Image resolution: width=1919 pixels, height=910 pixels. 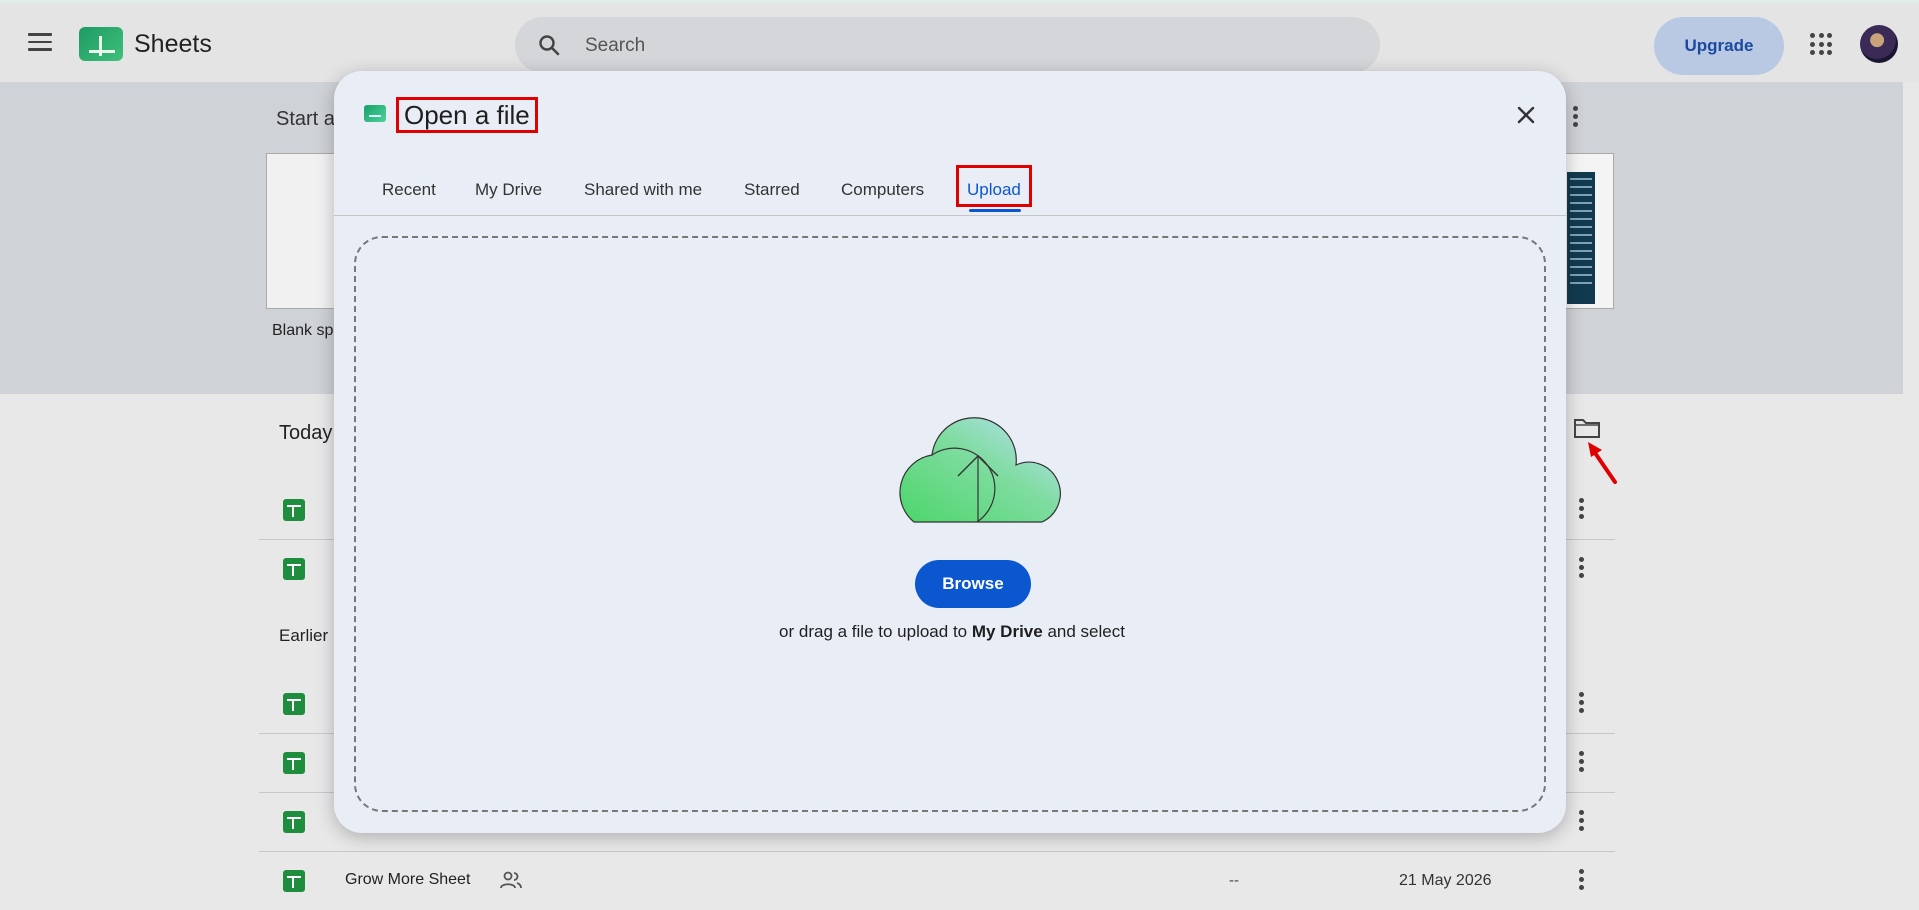 I want to click on blank-spreadsheet-label: Blank sp, so click(x=303, y=330).